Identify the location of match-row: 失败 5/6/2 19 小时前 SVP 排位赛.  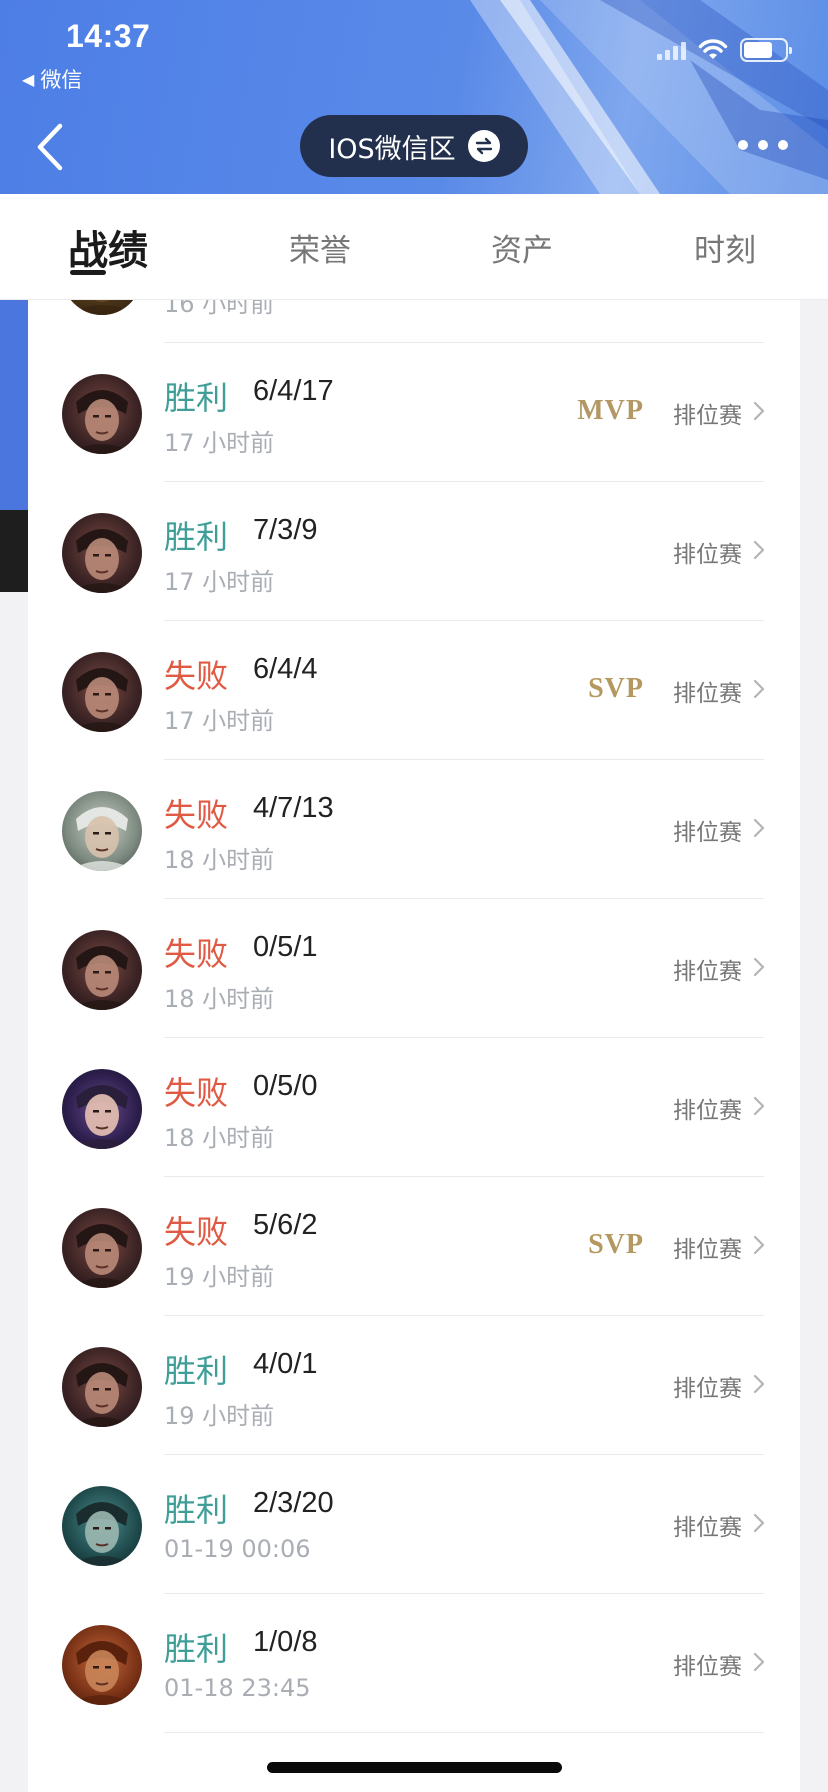
(414, 1246).